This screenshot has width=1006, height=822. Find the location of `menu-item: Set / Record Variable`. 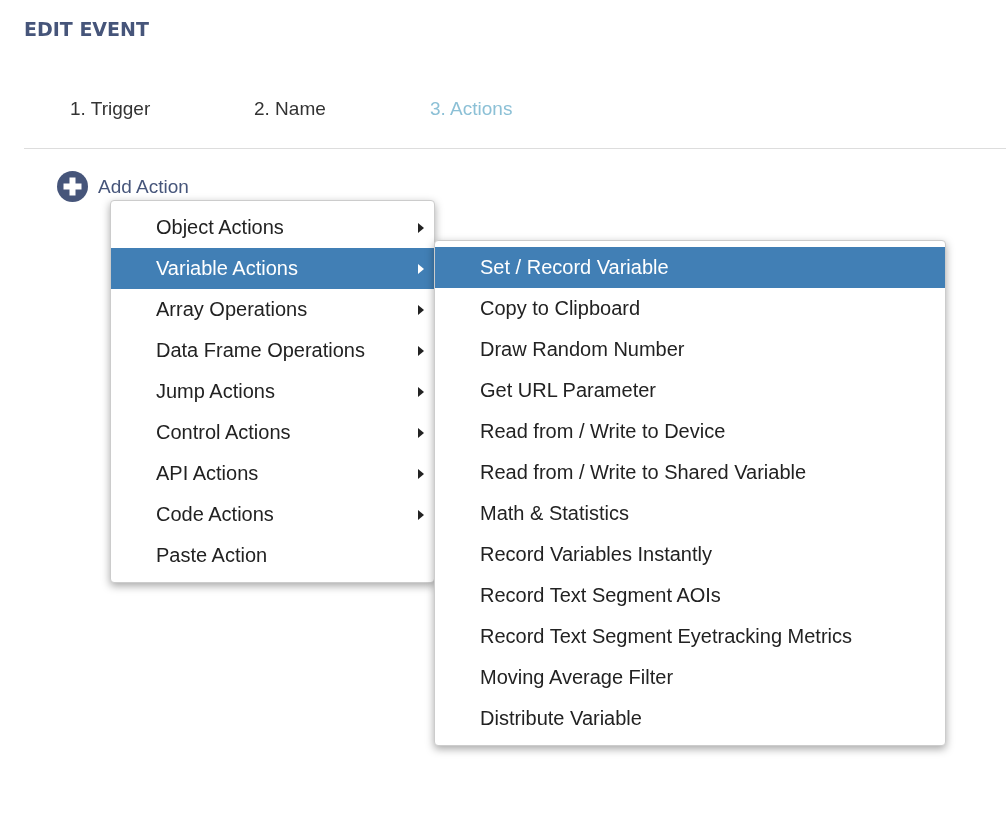

menu-item: Set / Record Variable is located at coordinates (690, 267).